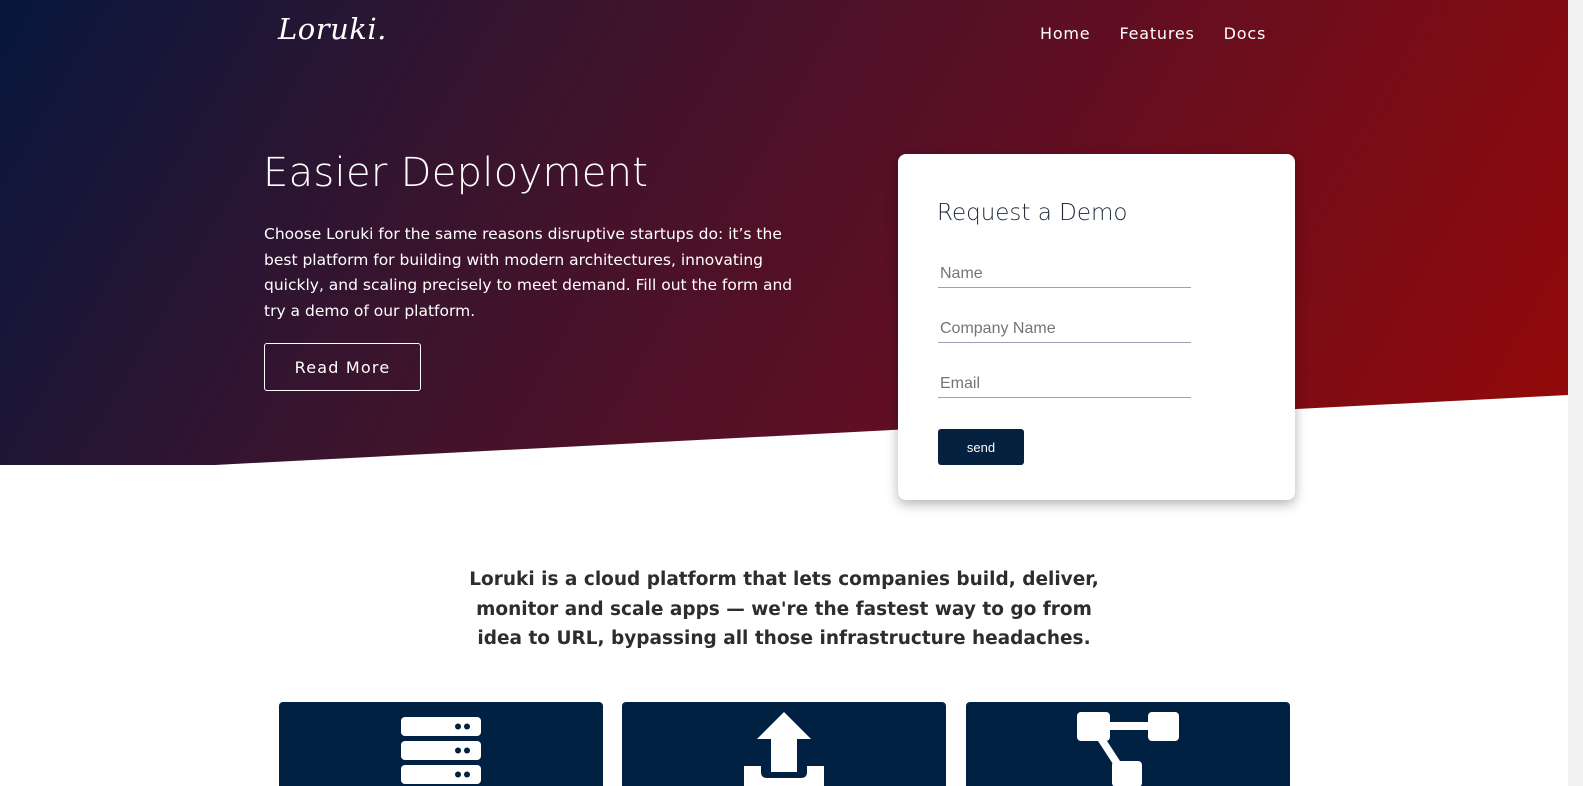 The image size is (1583, 786). I want to click on feature-card-upload, so click(784, 744).